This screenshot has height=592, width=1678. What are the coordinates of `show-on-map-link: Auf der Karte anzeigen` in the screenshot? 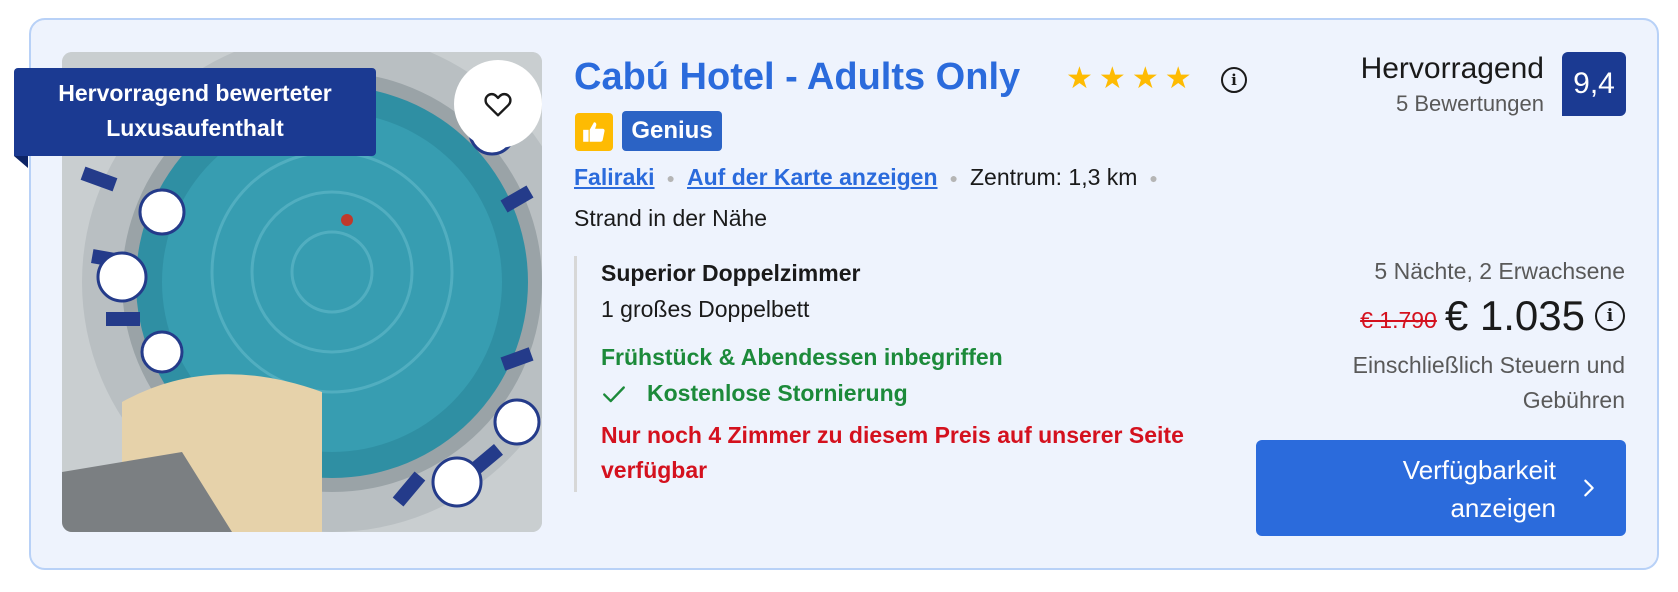 It's located at (812, 177).